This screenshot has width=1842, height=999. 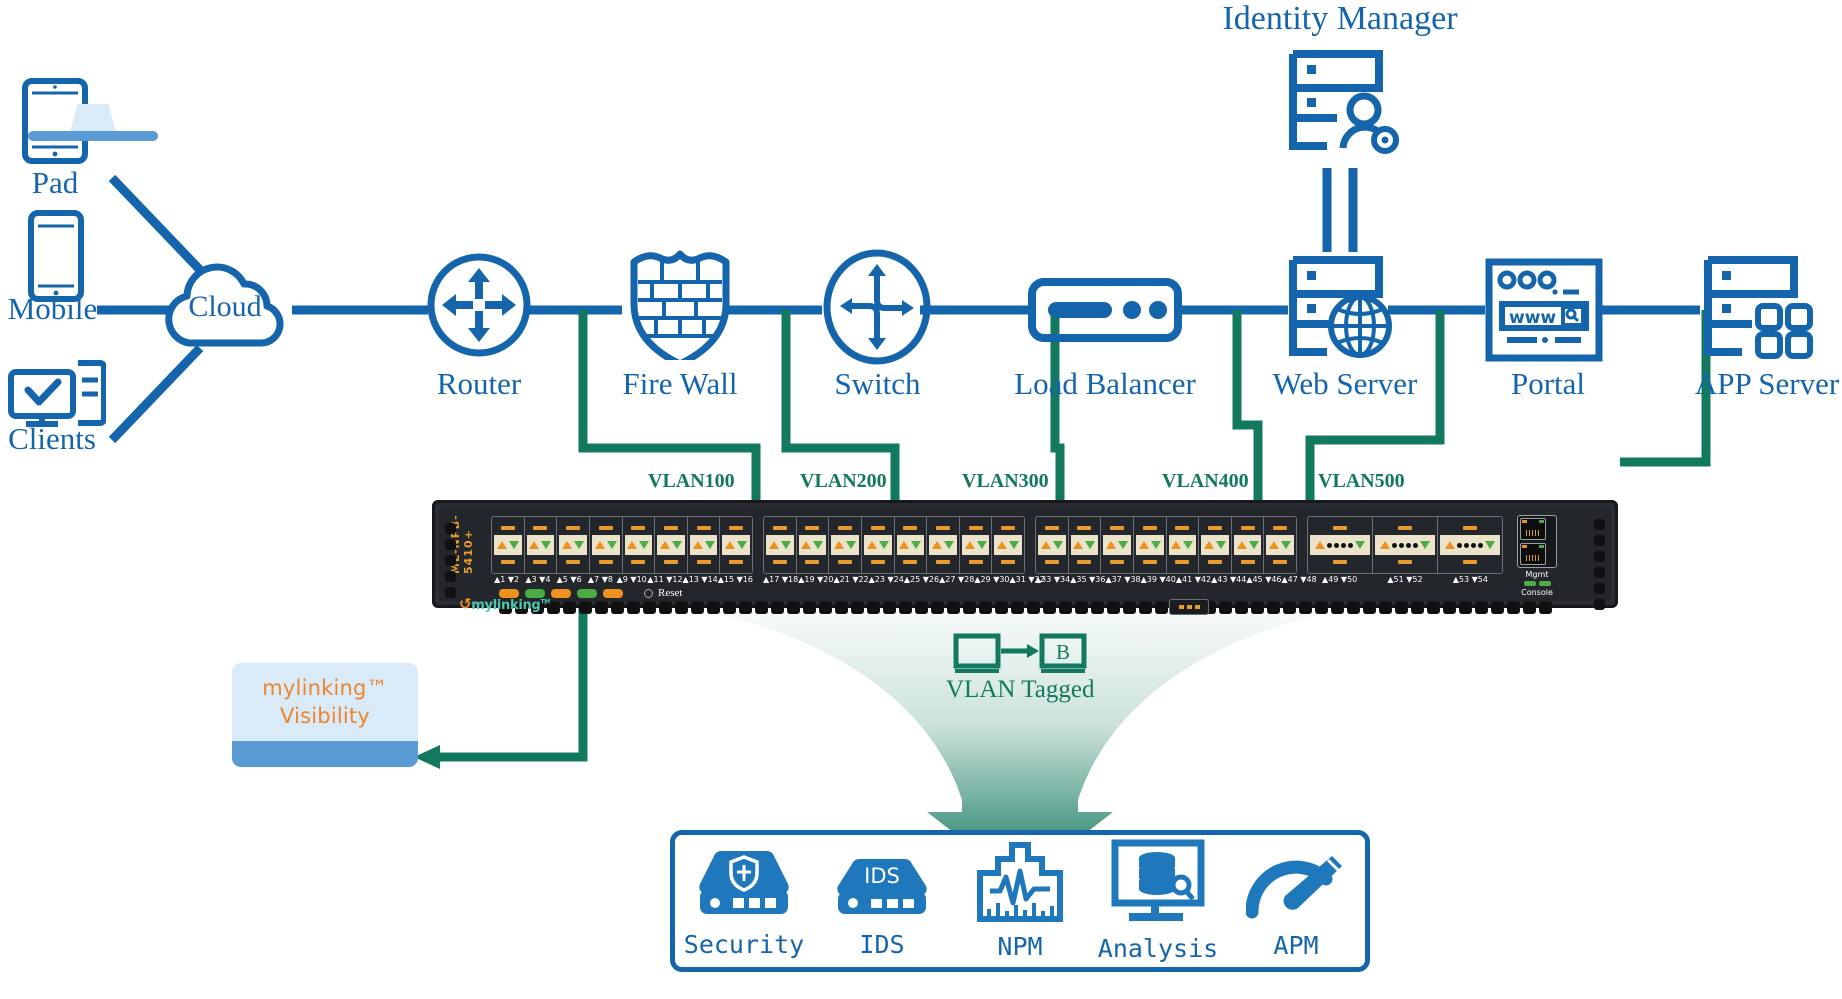 What do you see at coordinates (1005, 481) in the screenshot?
I see `vlan-label-300: VLAN300` at bounding box center [1005, 481].